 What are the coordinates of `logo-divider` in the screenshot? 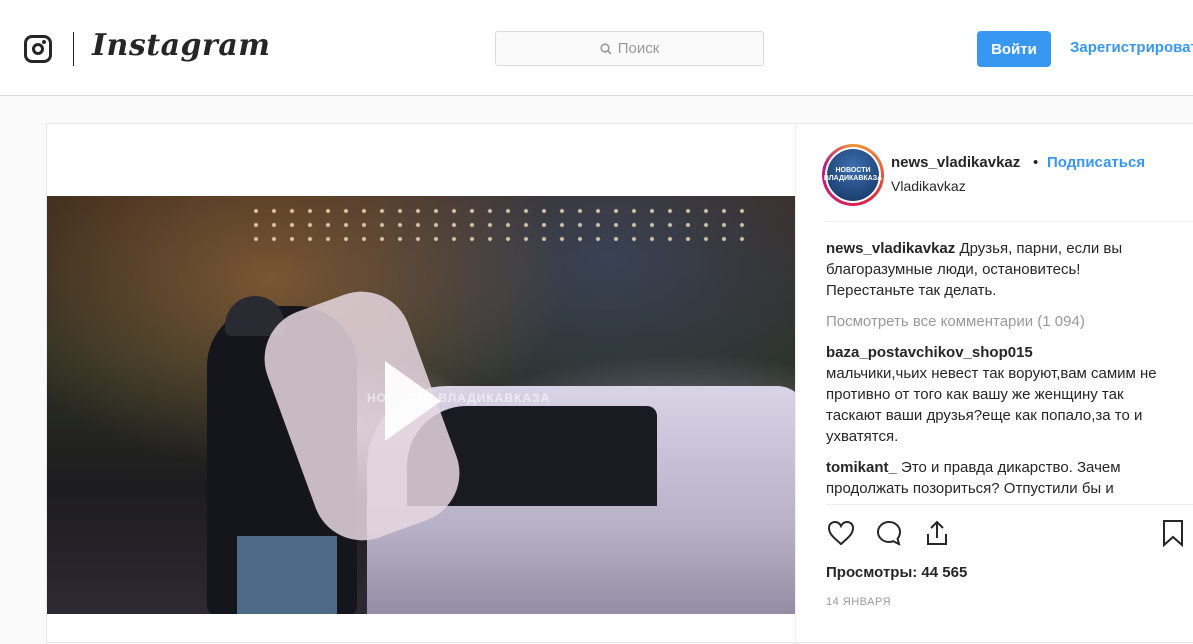 It's located at (73, 49).